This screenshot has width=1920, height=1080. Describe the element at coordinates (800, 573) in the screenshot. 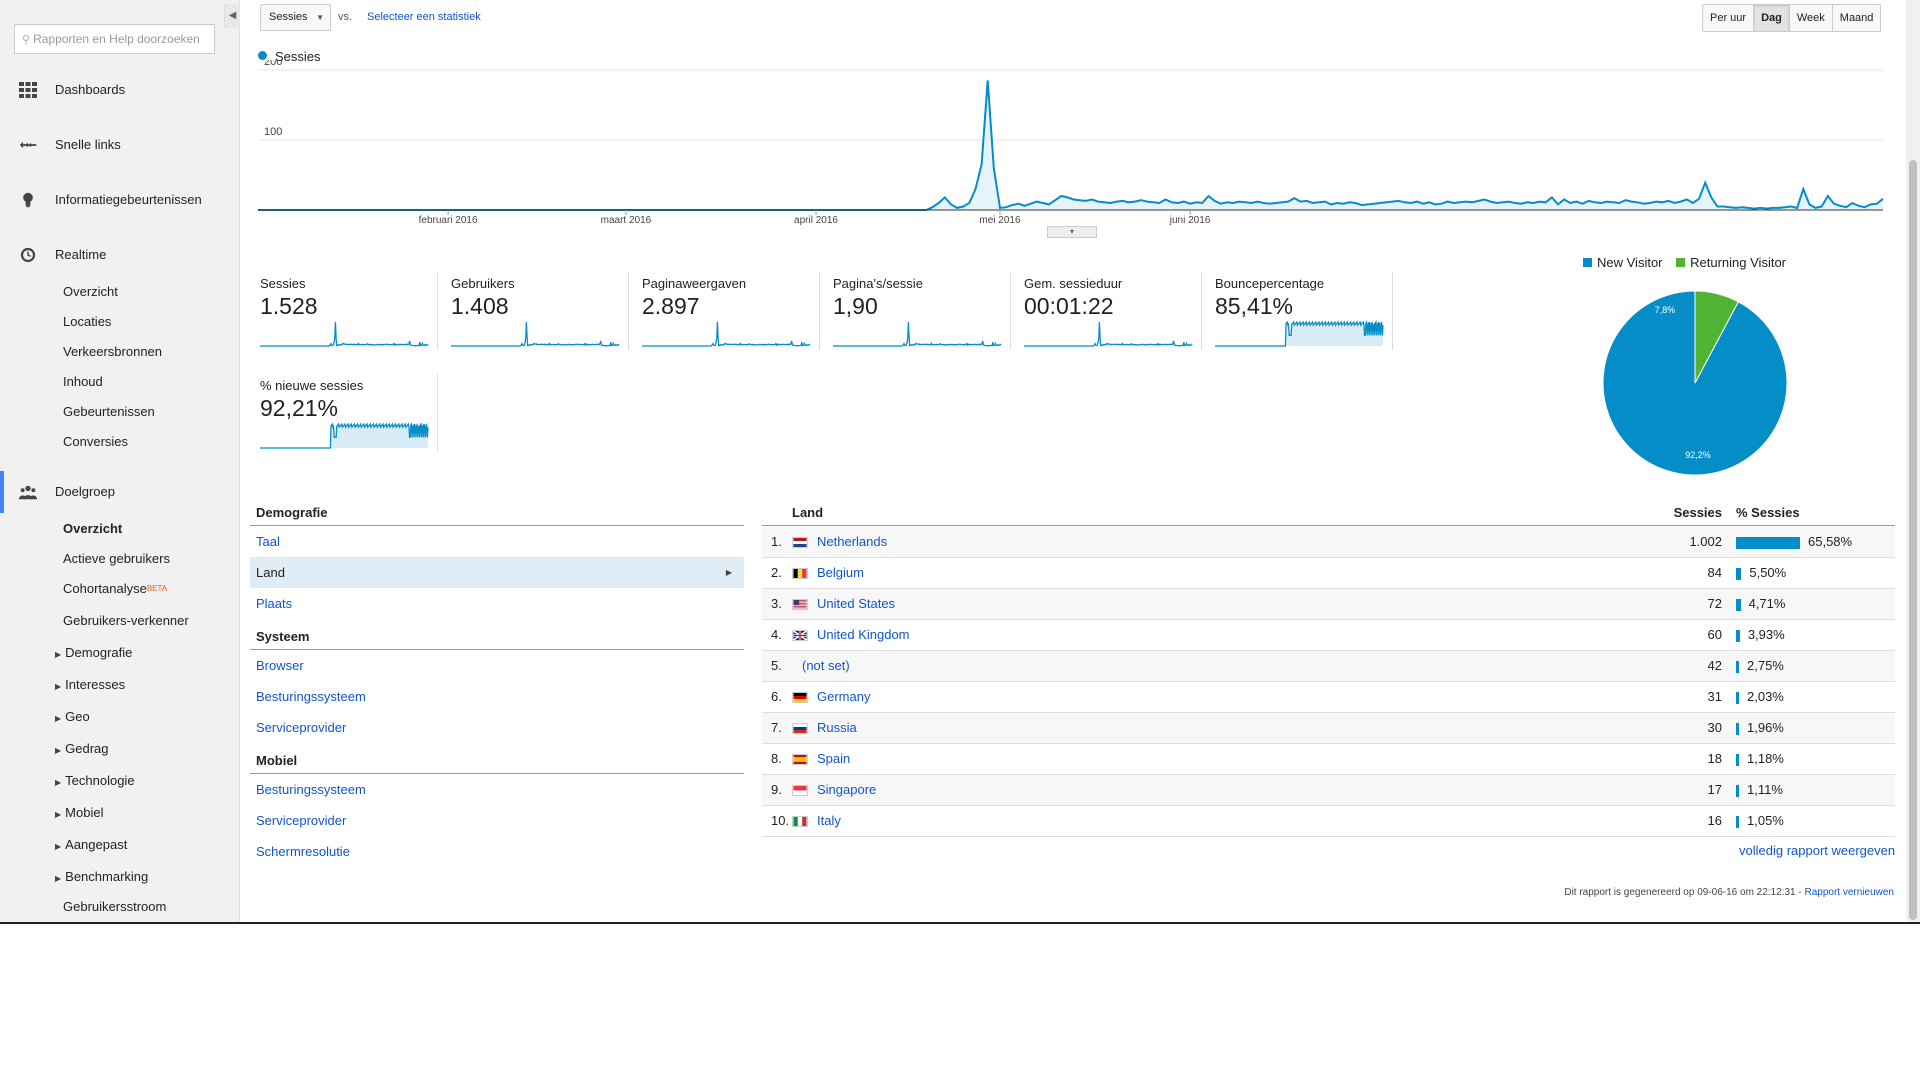

I see `flag-be-icon` at that location.